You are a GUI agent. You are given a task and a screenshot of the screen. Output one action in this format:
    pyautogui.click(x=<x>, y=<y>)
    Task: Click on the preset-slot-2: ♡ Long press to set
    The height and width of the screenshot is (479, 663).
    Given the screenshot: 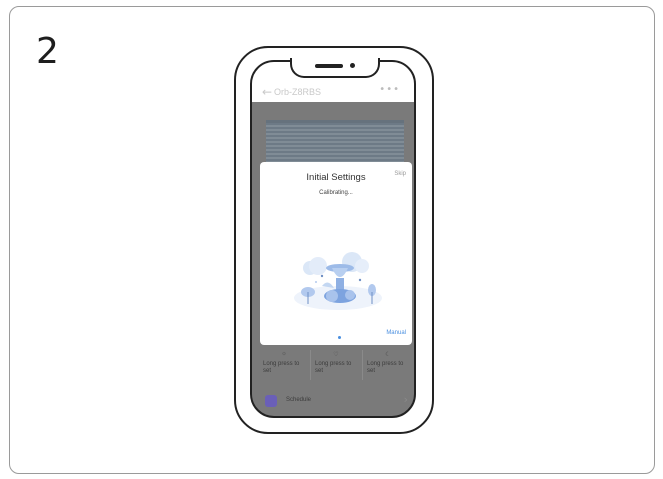 What is the action you would take?
    pyautogui.click(x=336, y=365)
    